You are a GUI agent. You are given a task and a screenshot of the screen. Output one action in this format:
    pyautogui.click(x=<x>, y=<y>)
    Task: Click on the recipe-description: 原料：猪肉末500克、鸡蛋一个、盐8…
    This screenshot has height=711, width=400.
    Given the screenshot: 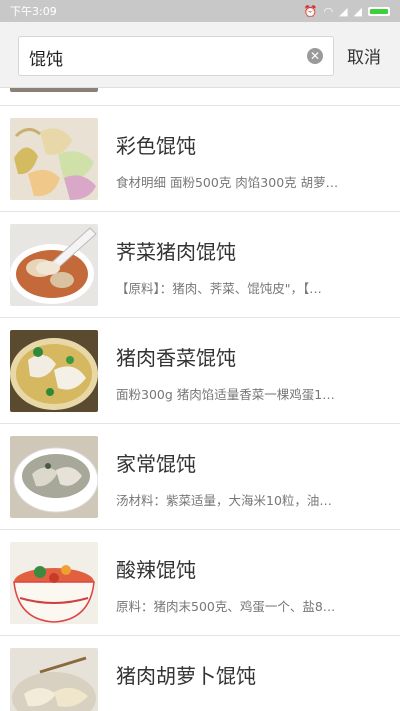 What is the action you would take?
    pyautogui.click(x=226, y=606)
    